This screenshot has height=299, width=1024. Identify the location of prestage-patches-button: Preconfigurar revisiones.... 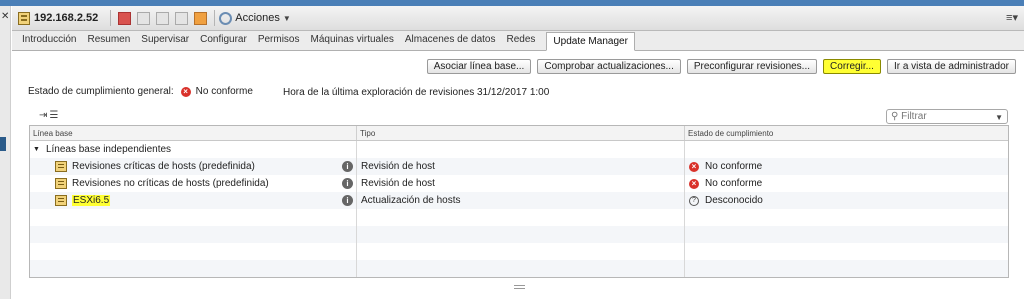
(752, 66).